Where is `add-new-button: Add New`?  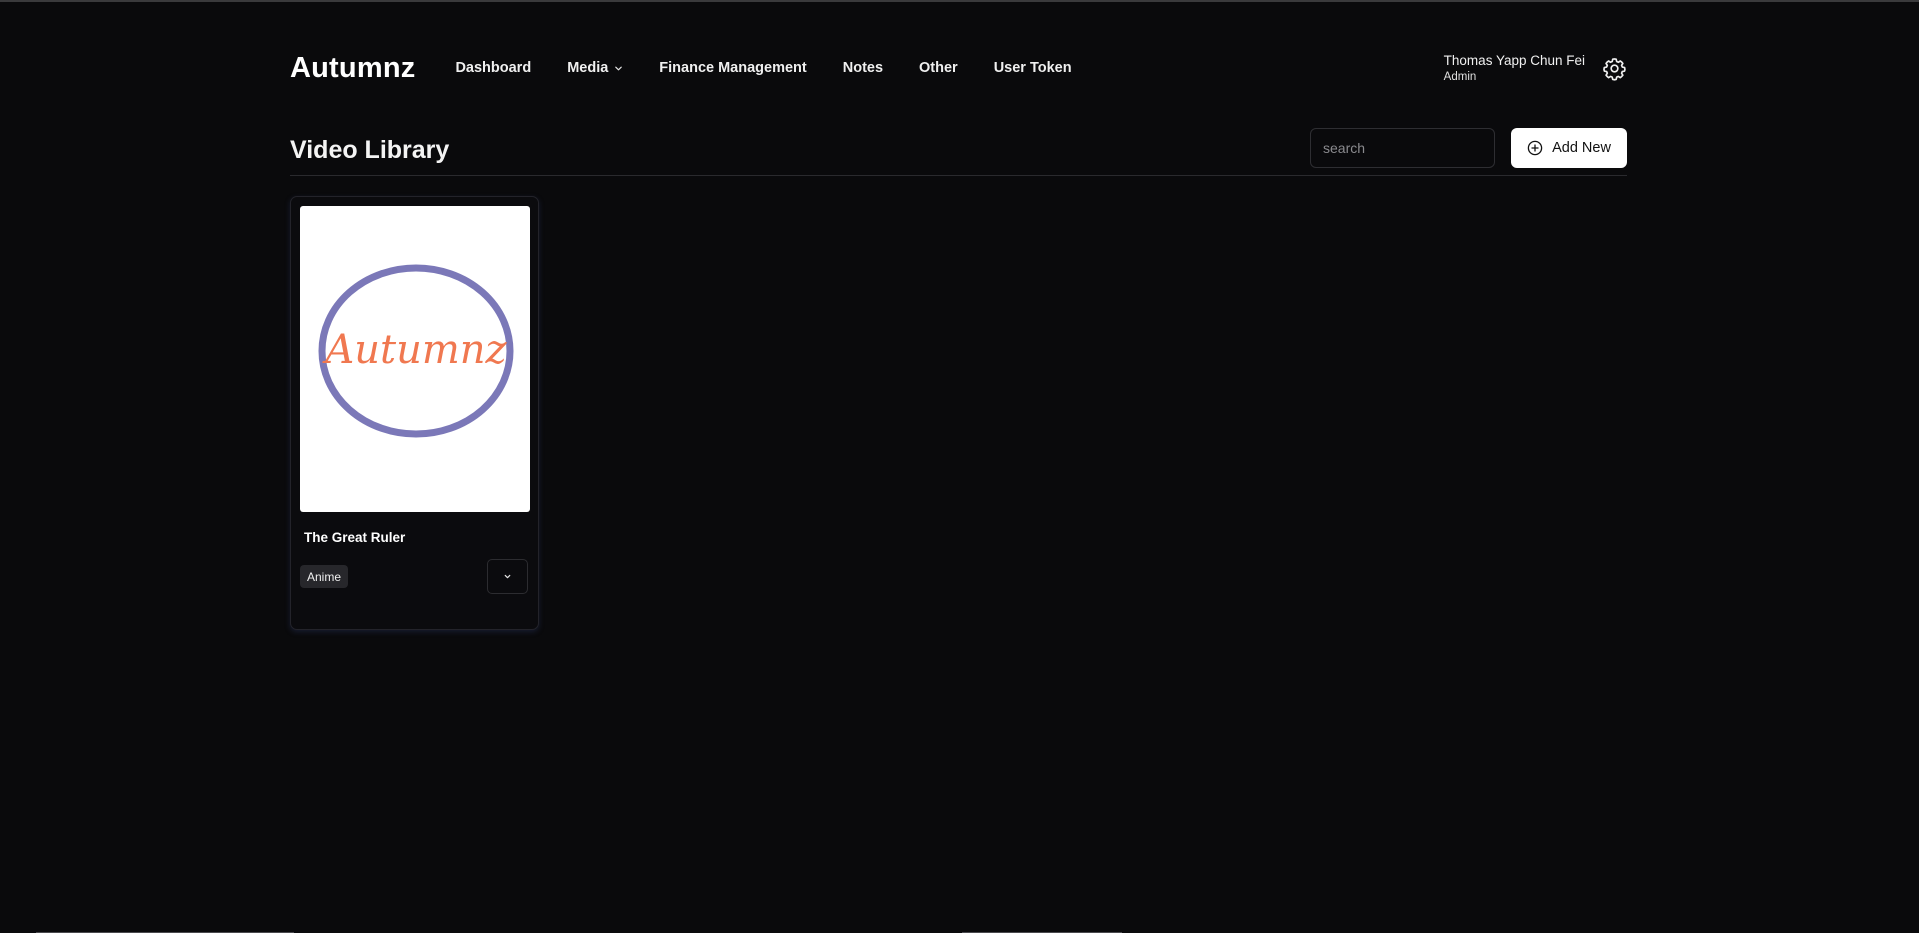
add-new-button: Add New is located at coordinates (1569, 148).